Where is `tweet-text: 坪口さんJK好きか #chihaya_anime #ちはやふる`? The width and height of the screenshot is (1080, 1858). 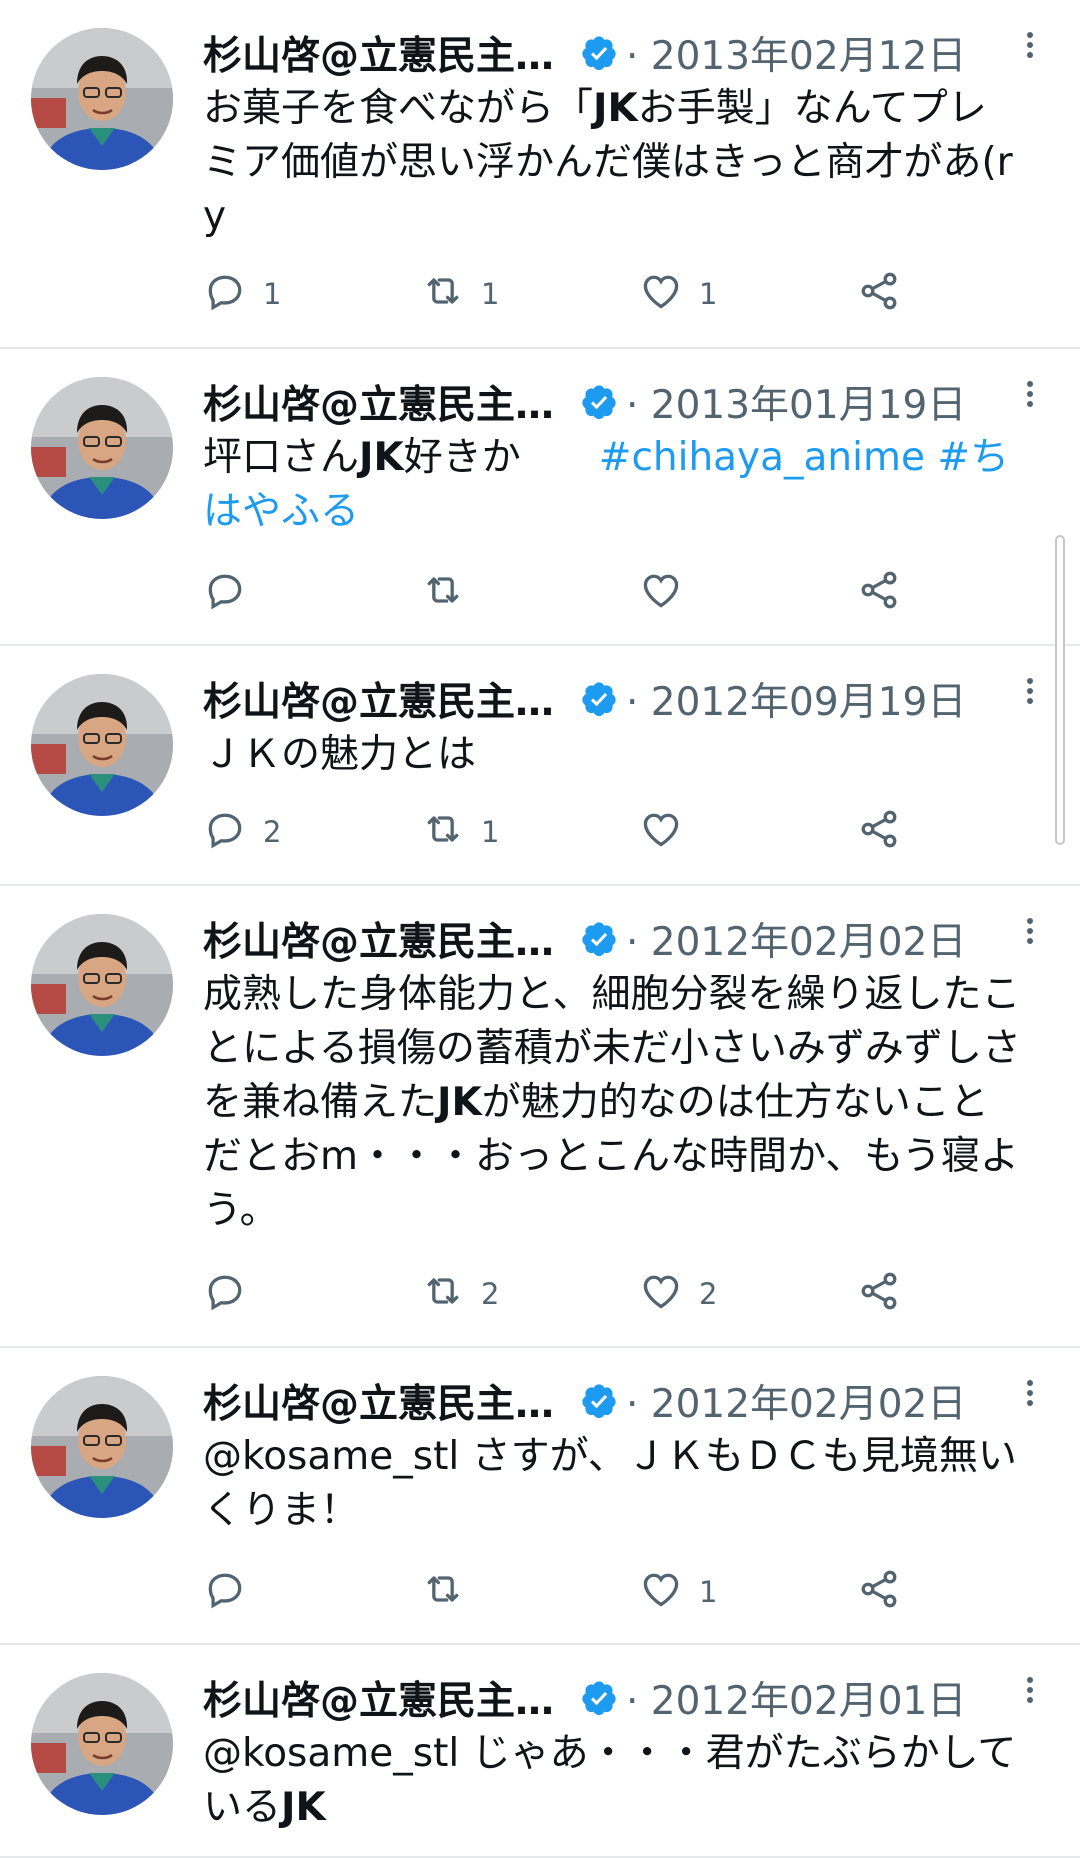
tweet-text: 坪口さんJK好きか #chihaya_anime #ちはやふる is located at coordinates (613, 485).